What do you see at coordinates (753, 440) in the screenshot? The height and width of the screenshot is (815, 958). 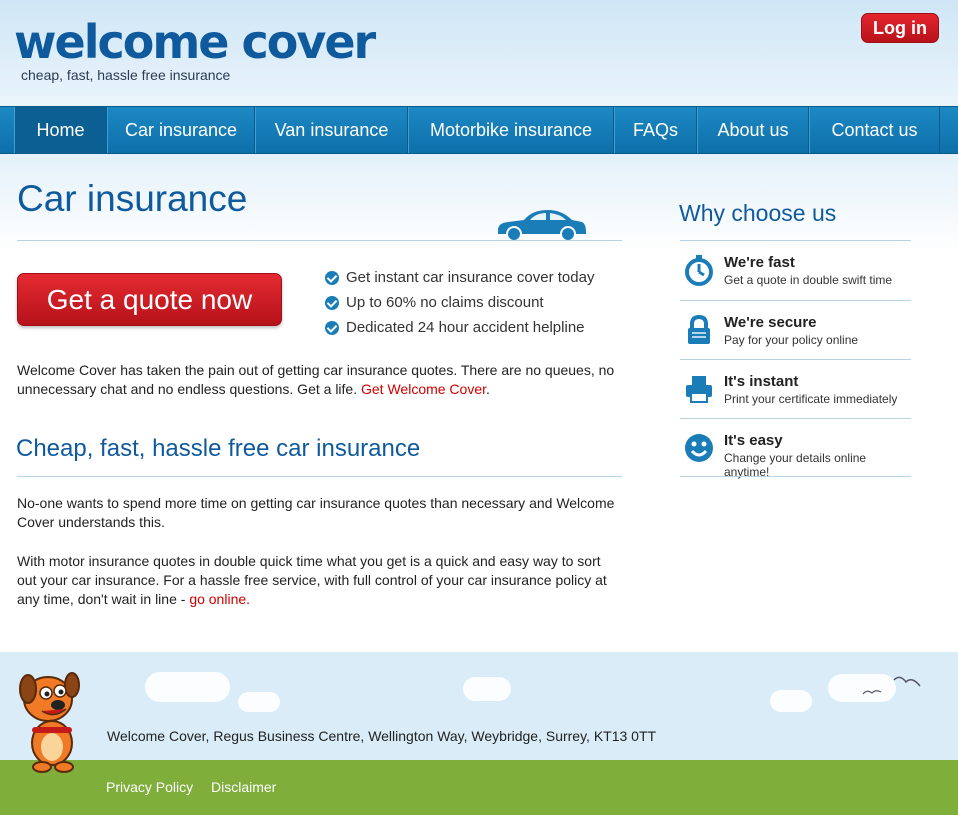 I see `sidebar-item-title: It's easy` at bounding box center [753, 440].